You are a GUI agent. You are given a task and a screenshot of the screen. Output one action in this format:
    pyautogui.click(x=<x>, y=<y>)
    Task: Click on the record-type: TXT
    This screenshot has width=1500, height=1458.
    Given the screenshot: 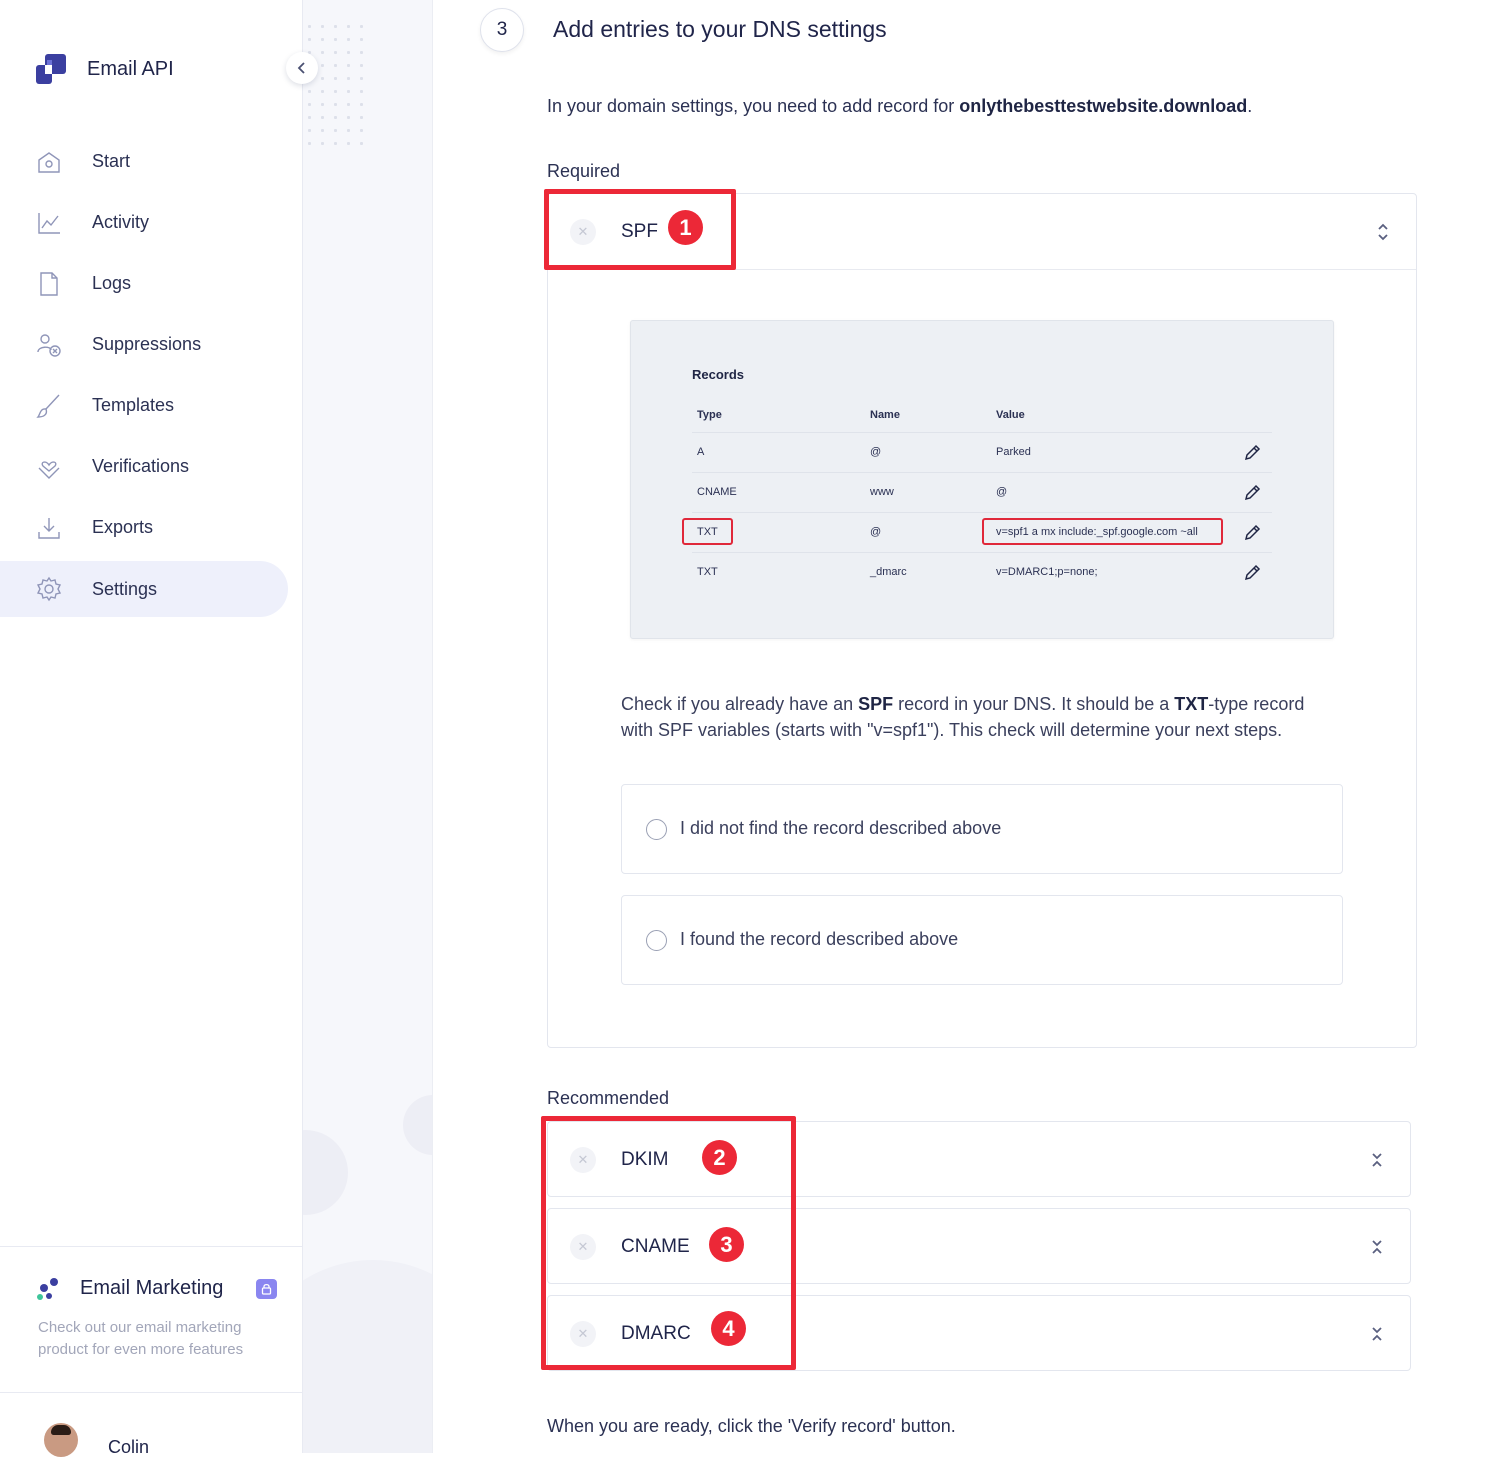 What is the action you would take?
    pyautogui.click(x=707, y=532)
    